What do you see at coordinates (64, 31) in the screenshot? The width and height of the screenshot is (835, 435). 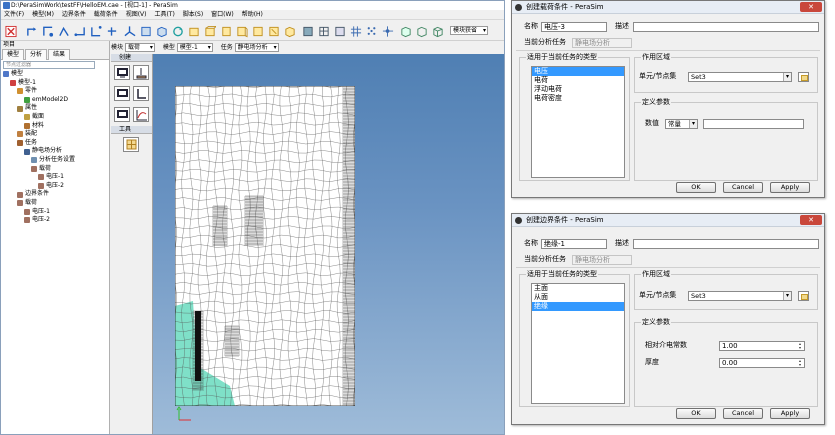 I see `select-node-icon` at bounding box center [64, 31].